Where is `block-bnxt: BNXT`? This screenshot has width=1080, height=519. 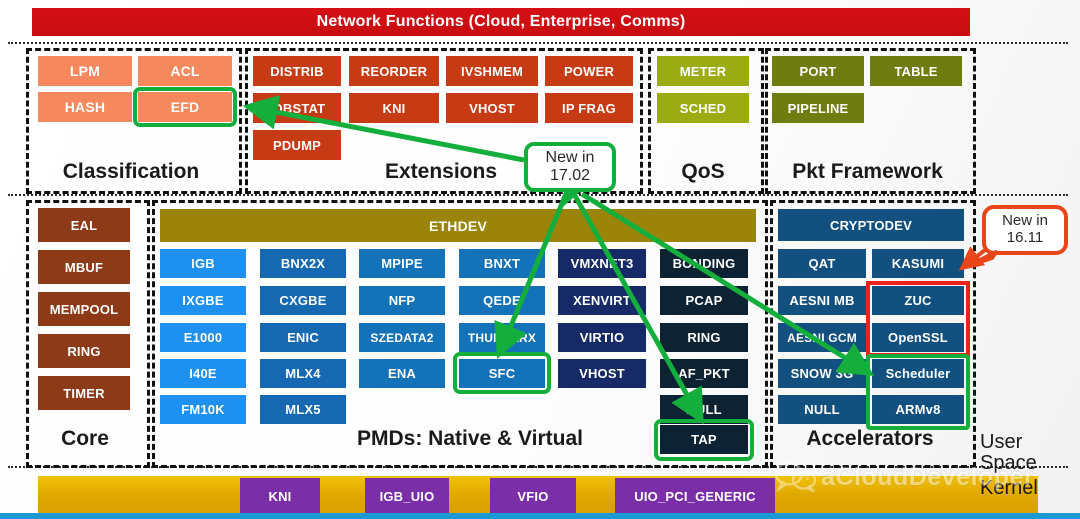 block-bnxt: BNXT is located at coordinates (502, 263).